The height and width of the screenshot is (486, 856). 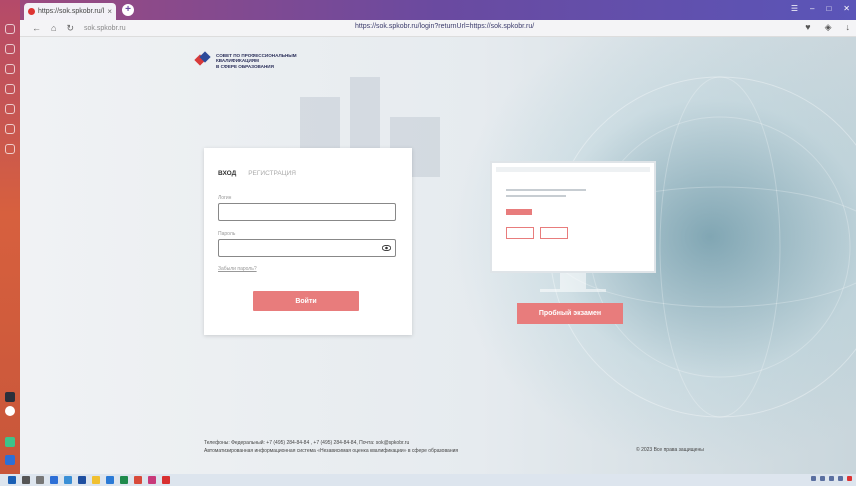 What do you see at coordinates (438, 10) in the screenshot?
I see `tab-bar: https://sok.spkobr.ru/l × + ☰ – □ ✕` at bounding box center [438, 10].